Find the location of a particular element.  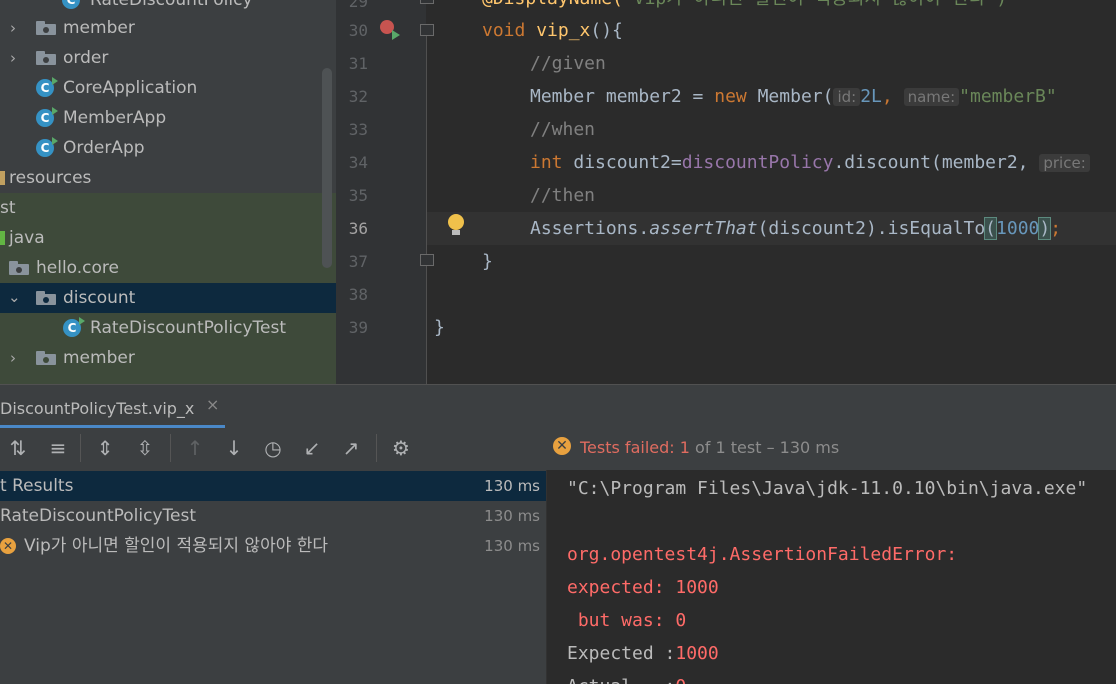

tree-item-discount: ⌄ discount is located at coordinates (168, 298).